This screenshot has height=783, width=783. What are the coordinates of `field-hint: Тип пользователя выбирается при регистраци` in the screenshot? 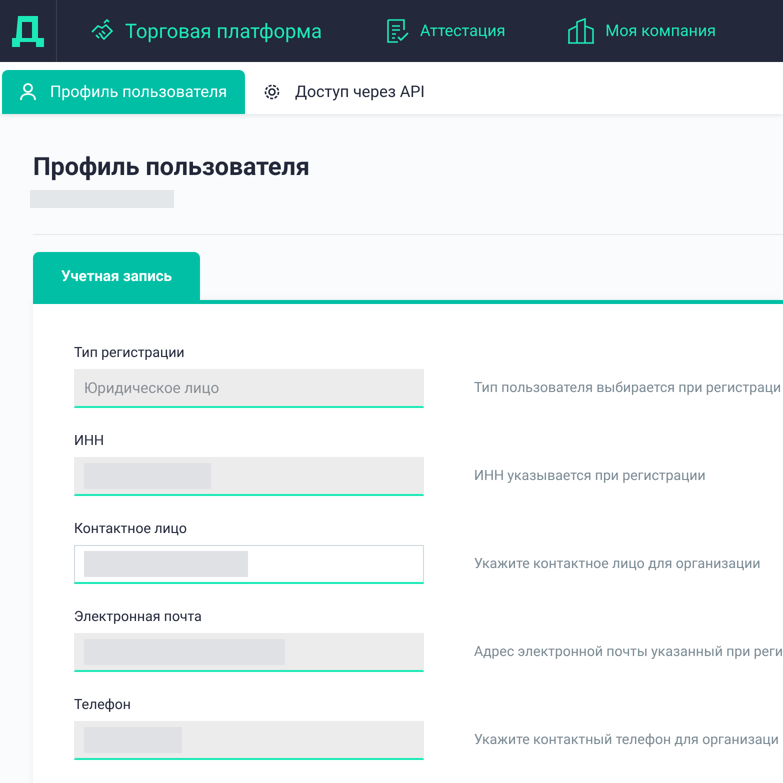 It's located at (628, 388).